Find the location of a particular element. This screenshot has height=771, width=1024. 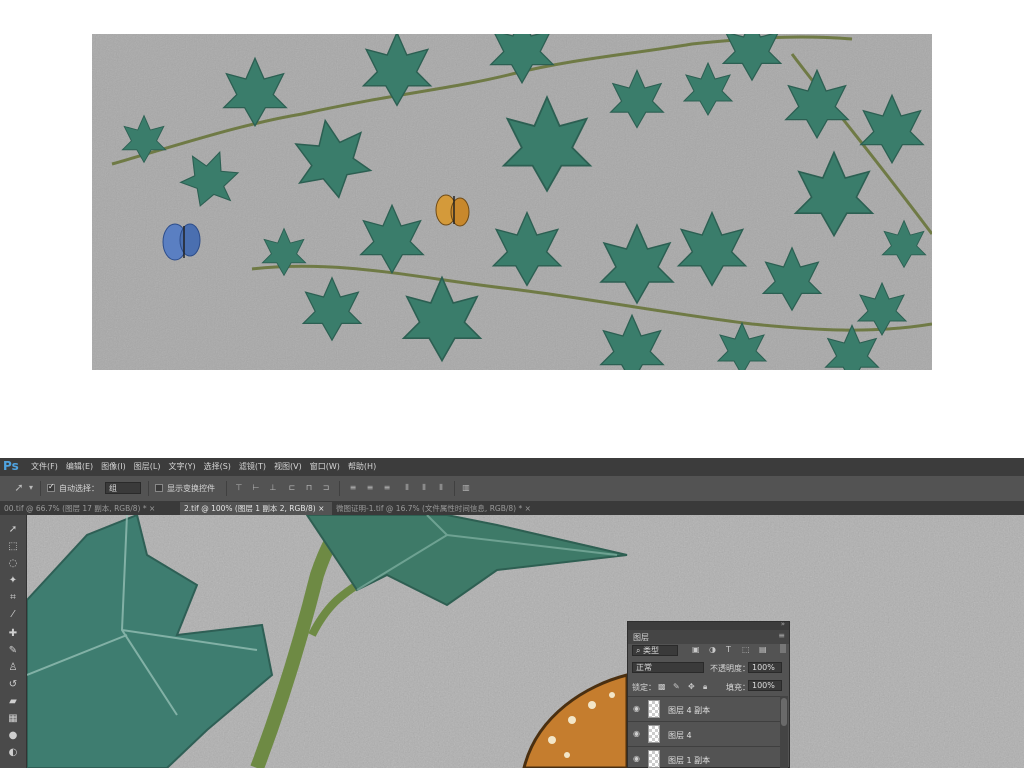

crop-tool-icon: ⌗ is located at coordinates (13, 598).